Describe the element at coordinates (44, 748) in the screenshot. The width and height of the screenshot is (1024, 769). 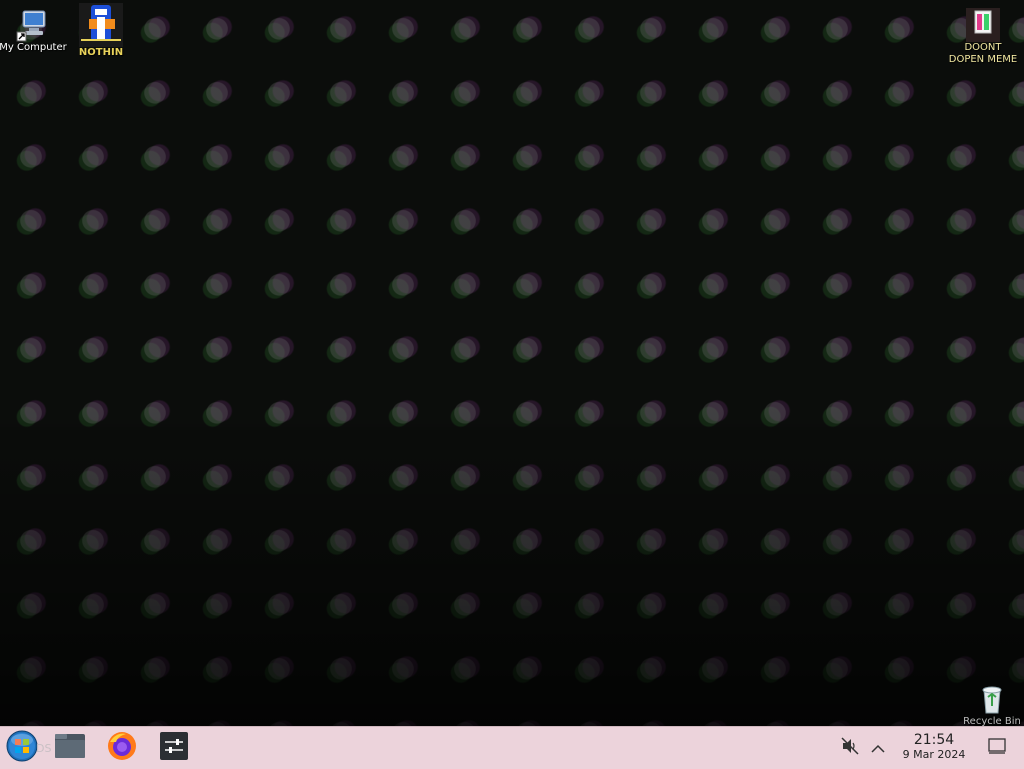
I see `start-ghost-text: DS` at that location.